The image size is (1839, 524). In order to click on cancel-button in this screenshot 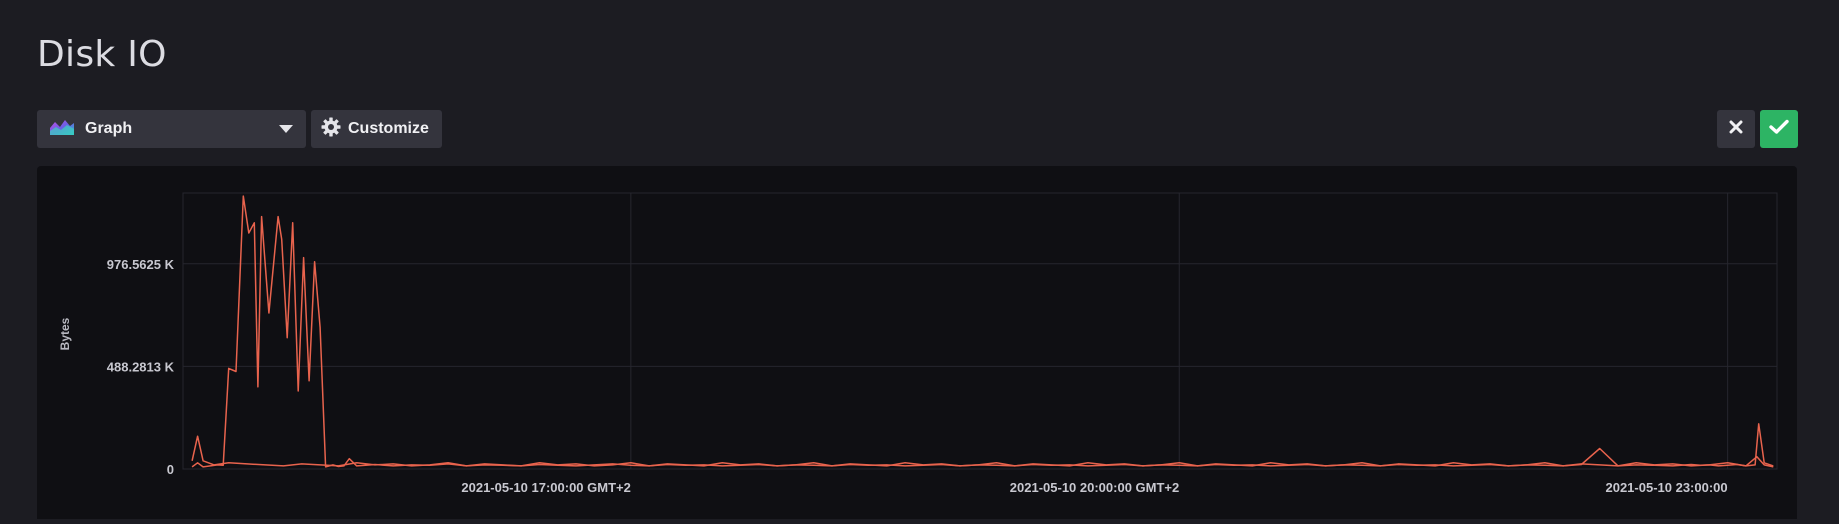, I will do `click(1736, 129)`.